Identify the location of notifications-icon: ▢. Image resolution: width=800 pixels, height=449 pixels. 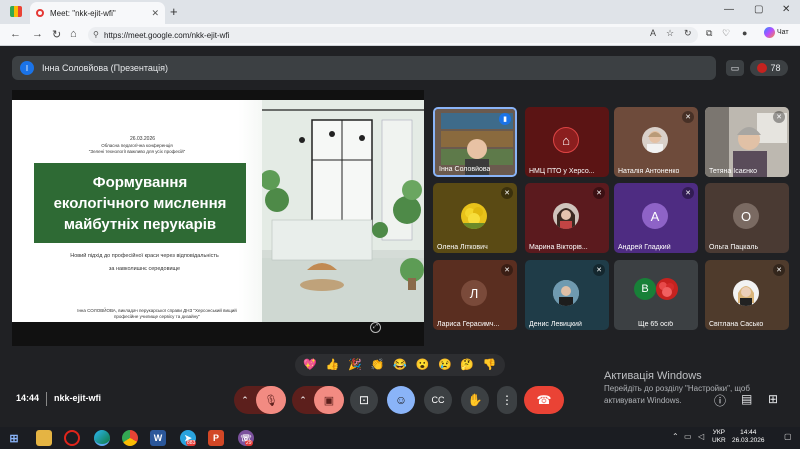
(788, 436).